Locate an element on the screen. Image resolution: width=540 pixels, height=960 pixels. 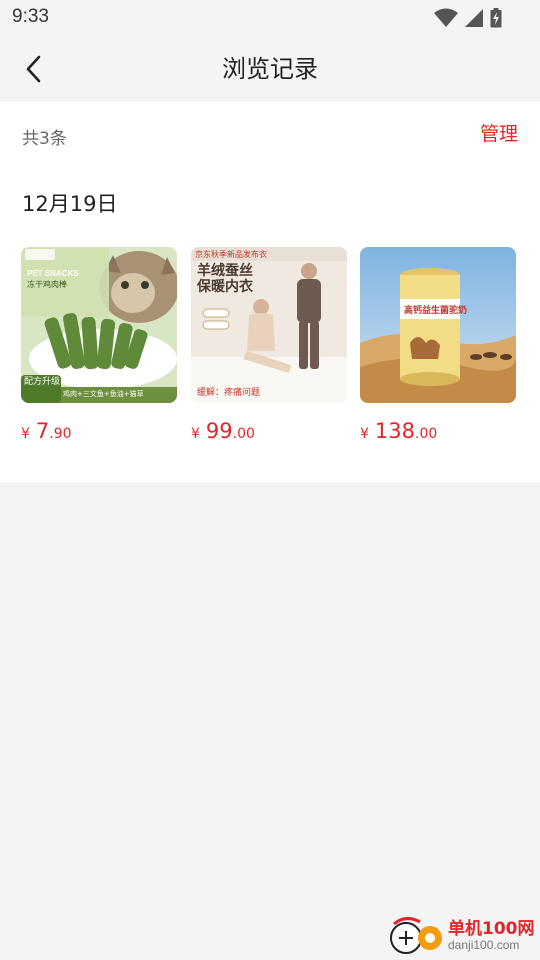
watermark-url: danji100.com is located at coordinates (484, 945).